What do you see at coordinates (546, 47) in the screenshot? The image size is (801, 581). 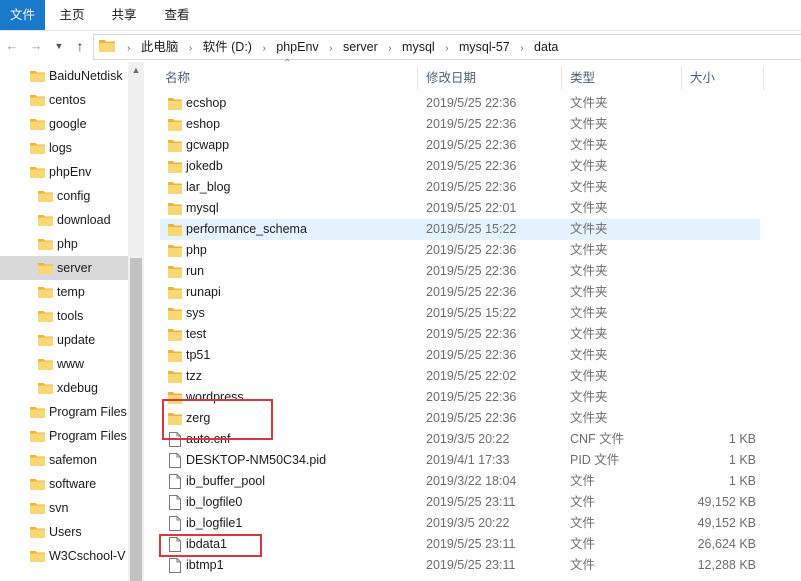 I see `breadcrumb-data: data` at bounding box center [546, 47].